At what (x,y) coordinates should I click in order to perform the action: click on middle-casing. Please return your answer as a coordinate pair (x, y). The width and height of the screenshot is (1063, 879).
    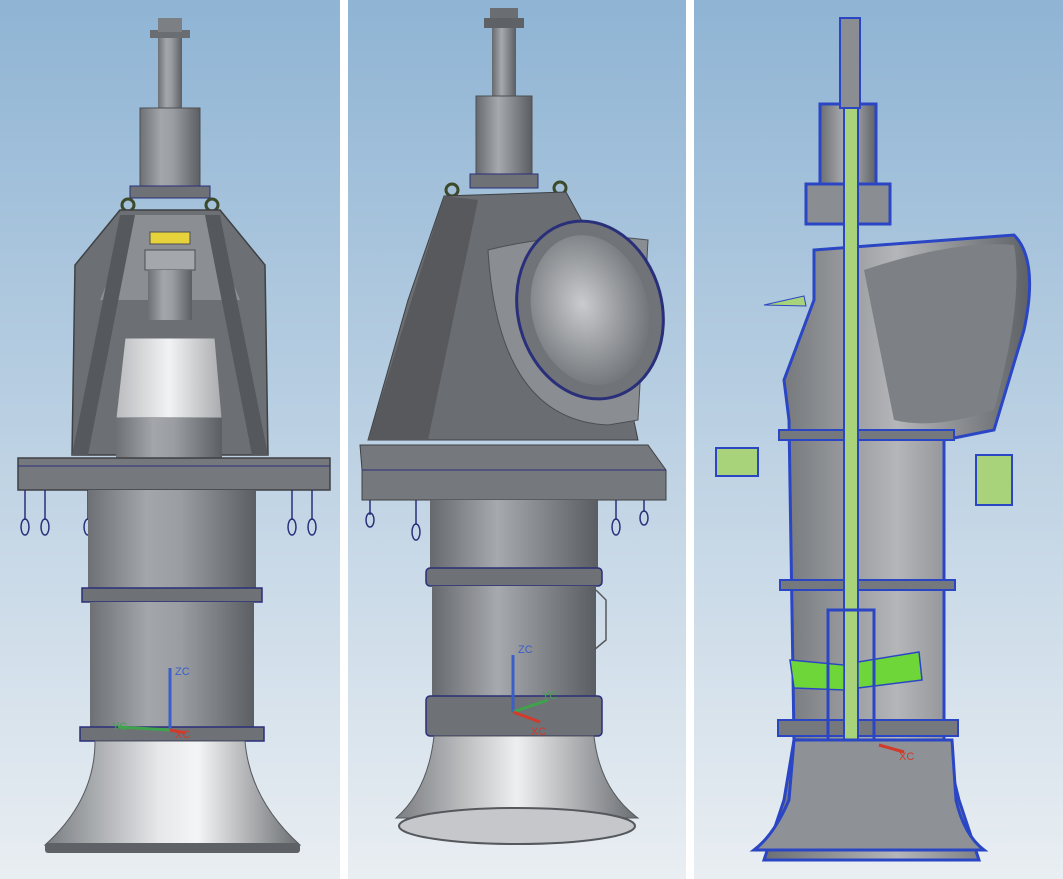
    Looking at the image, I should click on (172, 540).